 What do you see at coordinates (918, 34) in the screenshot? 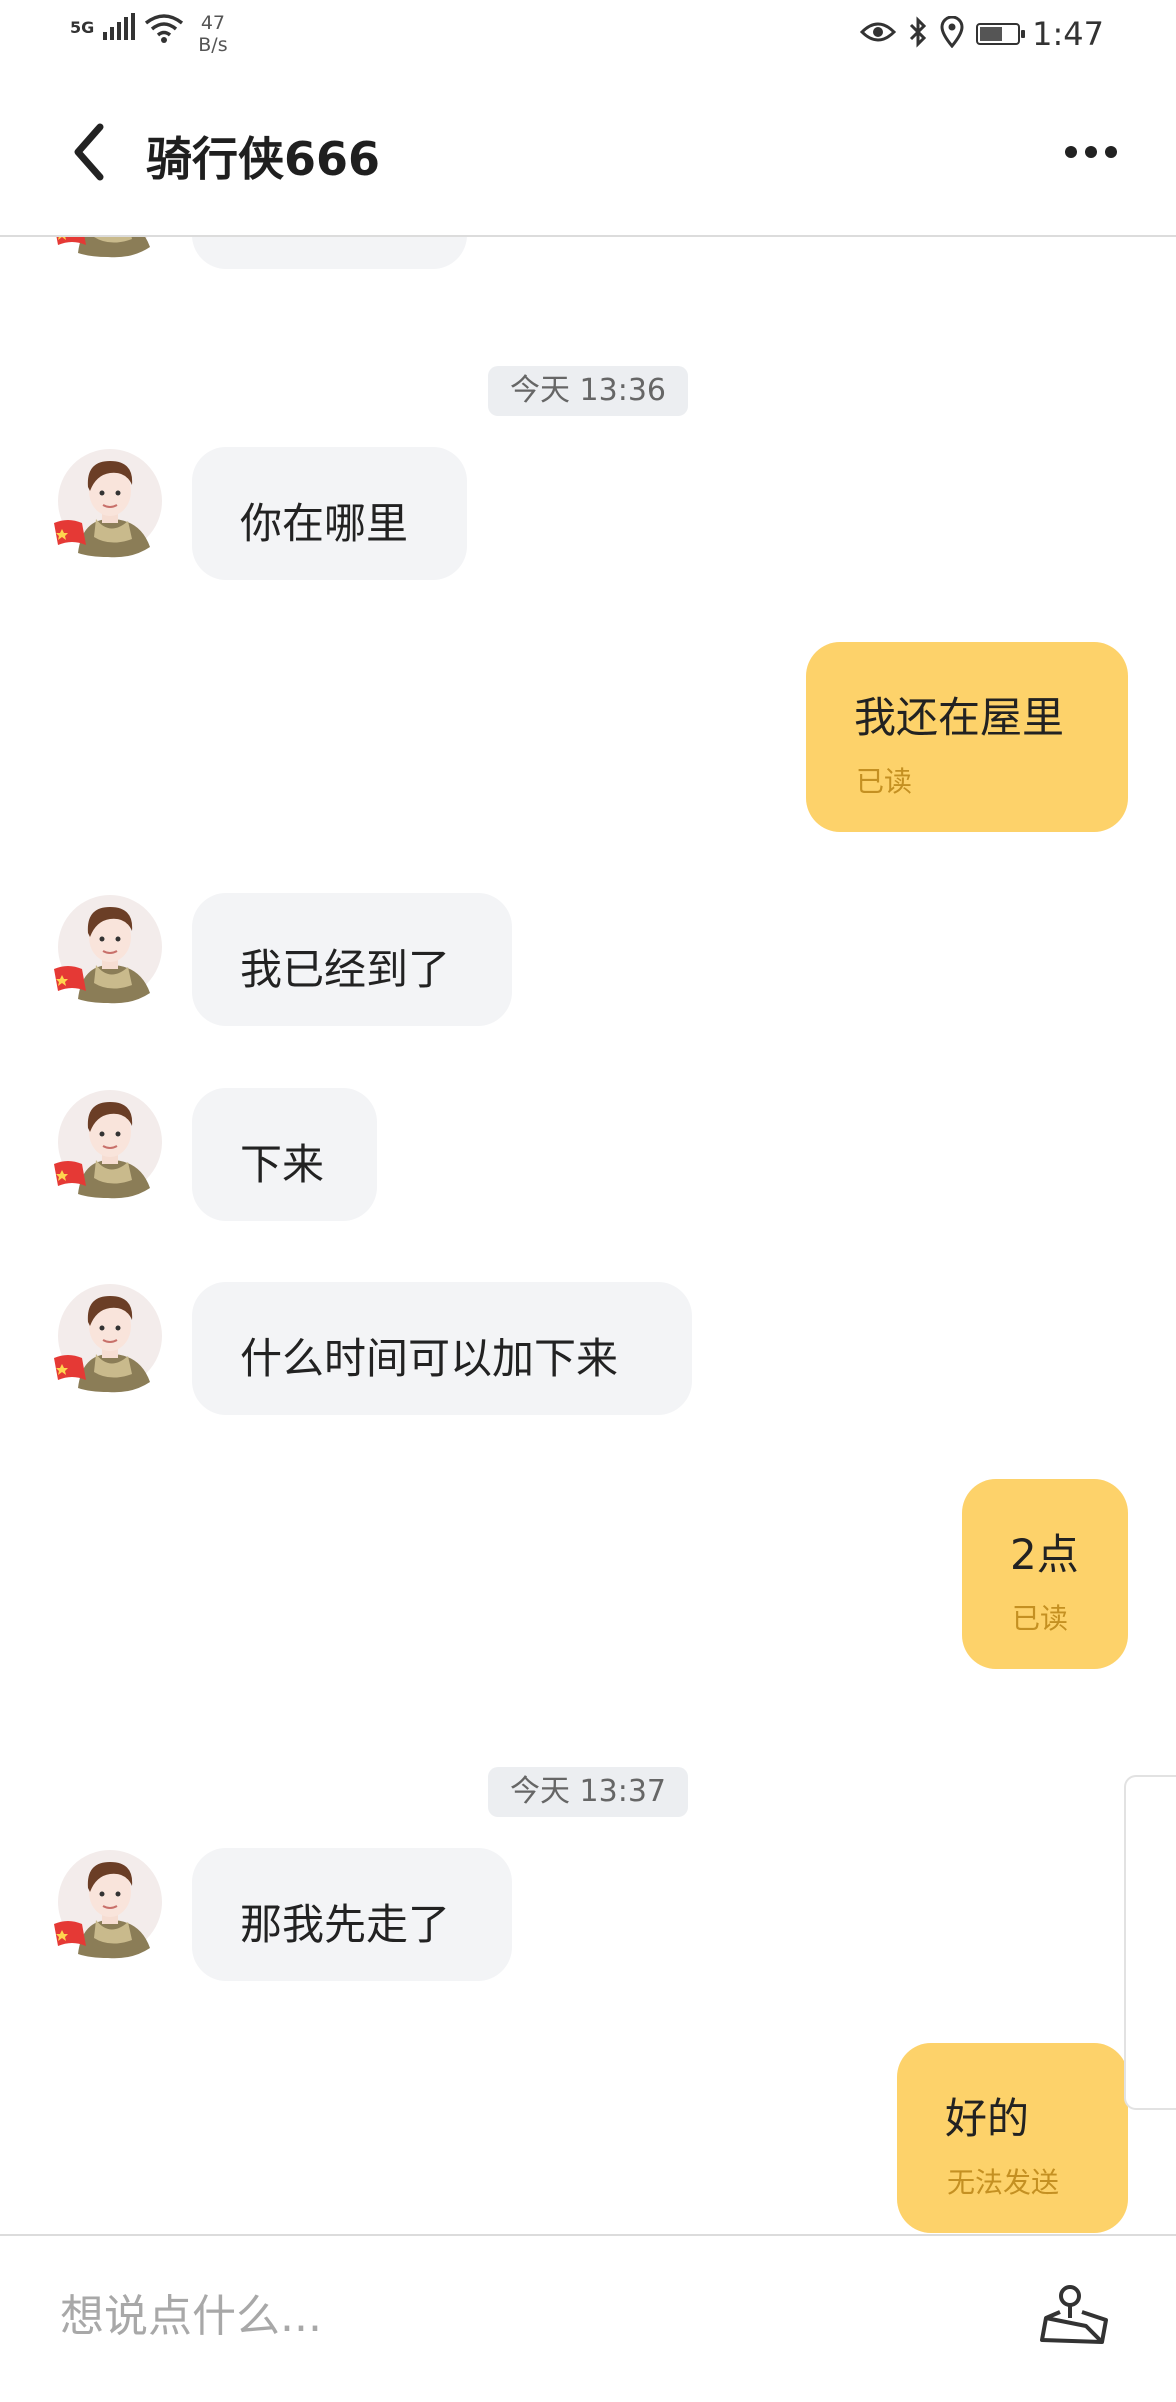
I see `bluetooth-icon` at bounding box center [918, 34].